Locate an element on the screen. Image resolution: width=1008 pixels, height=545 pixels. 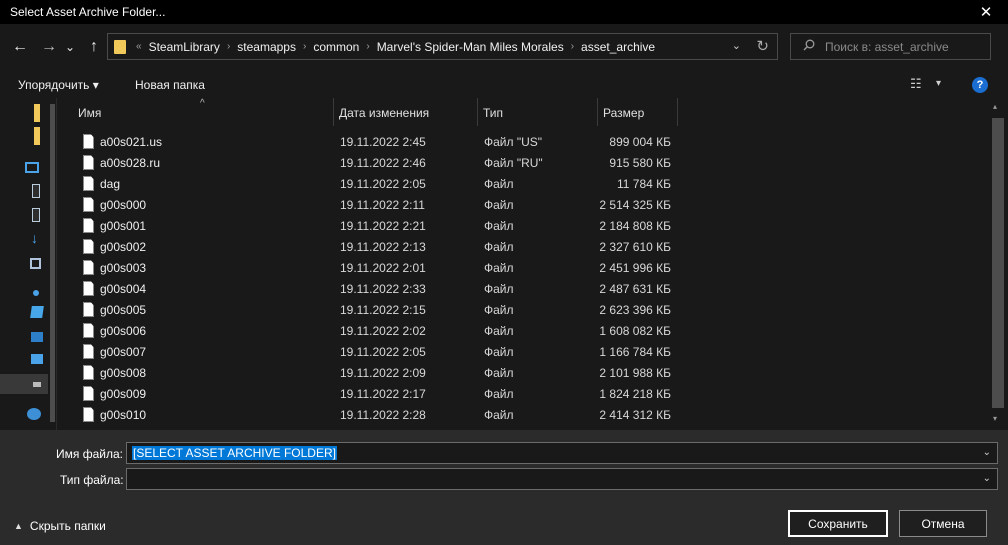
column-header-date: Дата изменения is located at coordinates (406, 112).